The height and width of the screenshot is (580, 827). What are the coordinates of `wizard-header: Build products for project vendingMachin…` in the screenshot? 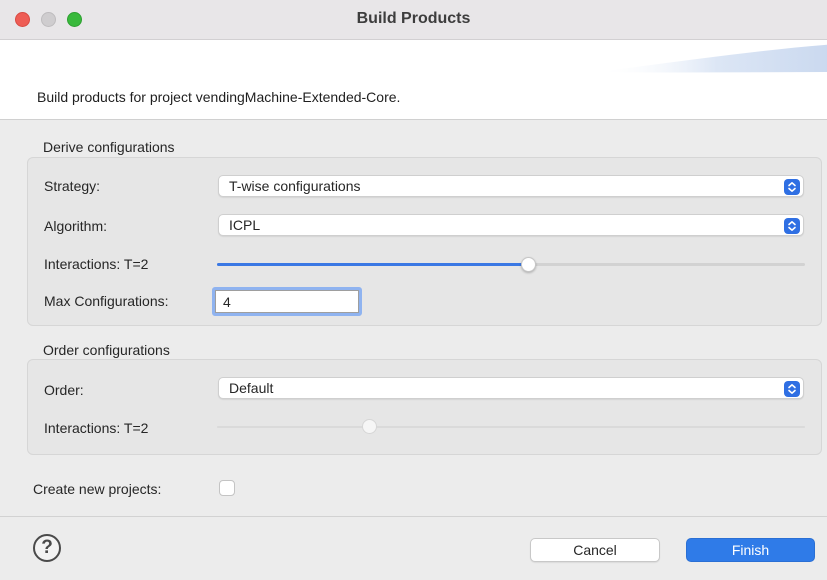 It's located at (413, 80).